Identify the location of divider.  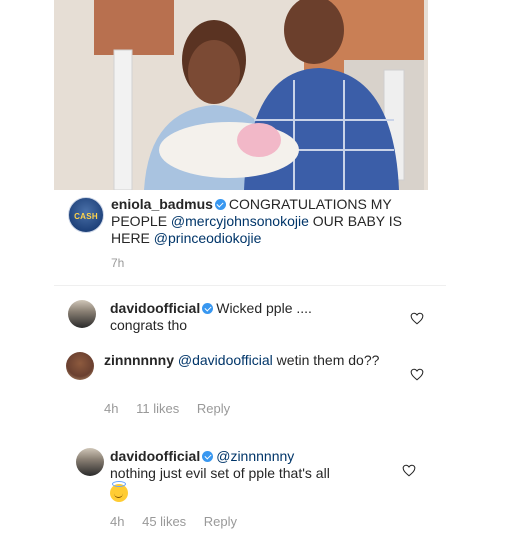
(250, 285).